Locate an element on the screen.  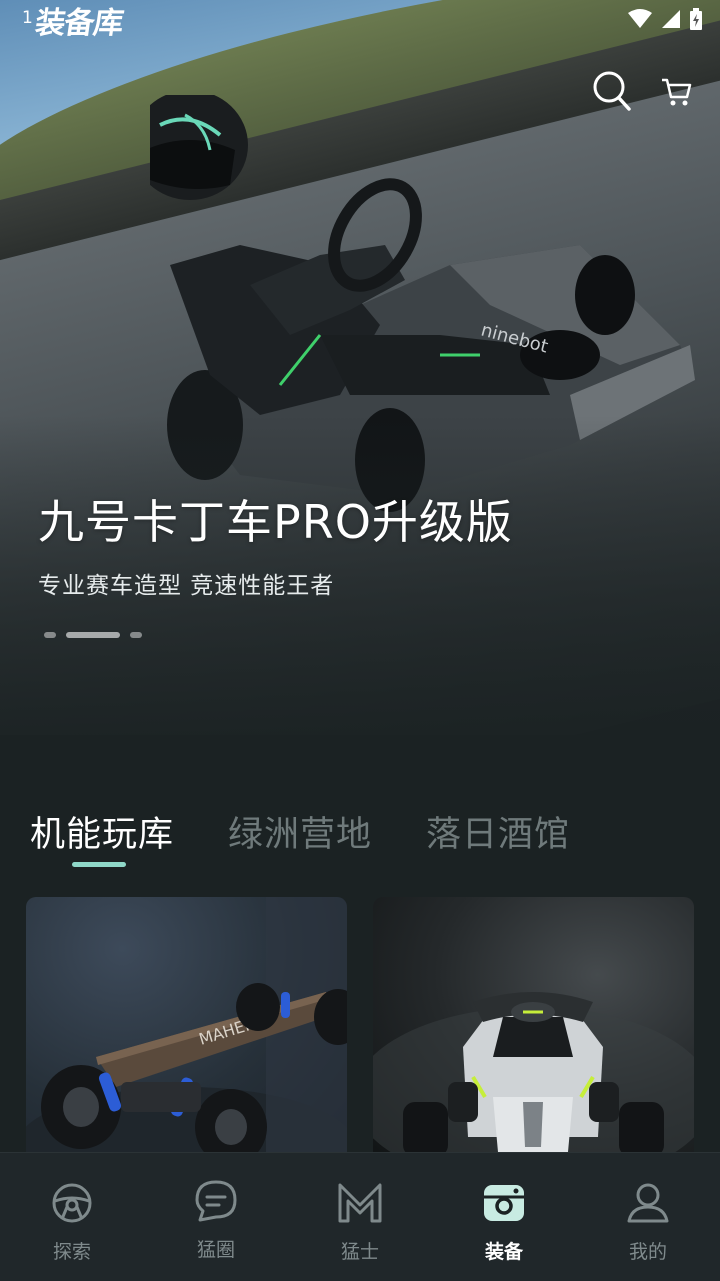
nav-item-mine: 我的 is located at coordinates (648, 1217).